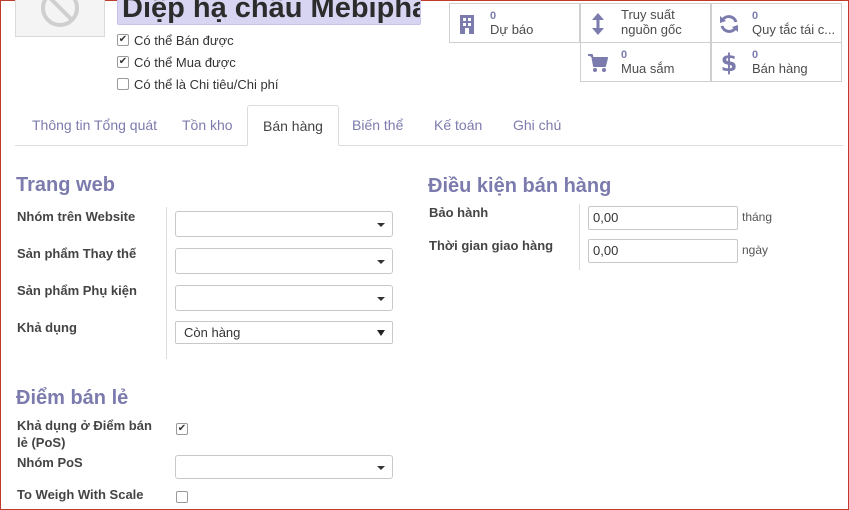  Describe the element at coordinates (60, 13) in the screenshot. I see `no-image-icon` at that location.